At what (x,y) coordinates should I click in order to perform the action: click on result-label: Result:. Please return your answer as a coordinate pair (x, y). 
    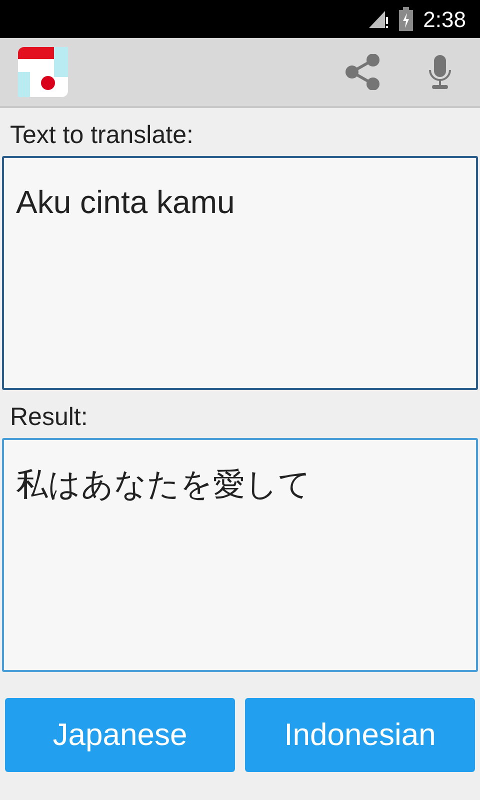
    Looking at the image, I should click on (49, 417).